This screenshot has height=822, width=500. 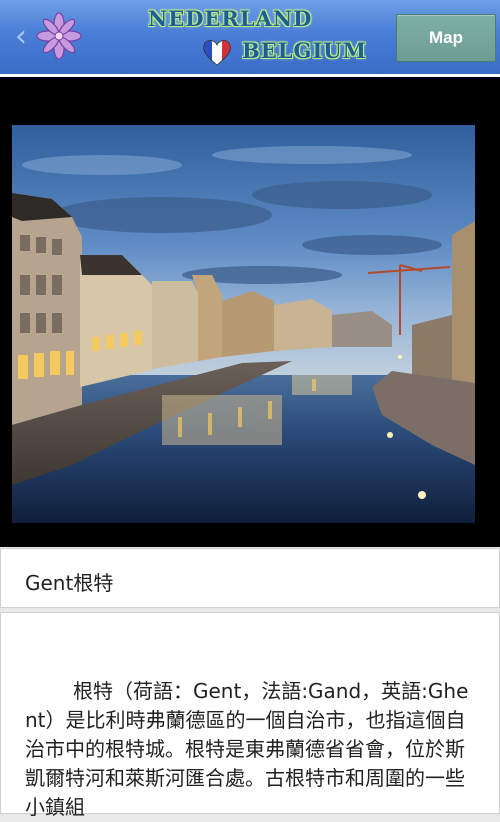 What do you see at coordinates (446, 38) in the screenshot?
I see `map-button: Map` at bounding box center [446, 38].